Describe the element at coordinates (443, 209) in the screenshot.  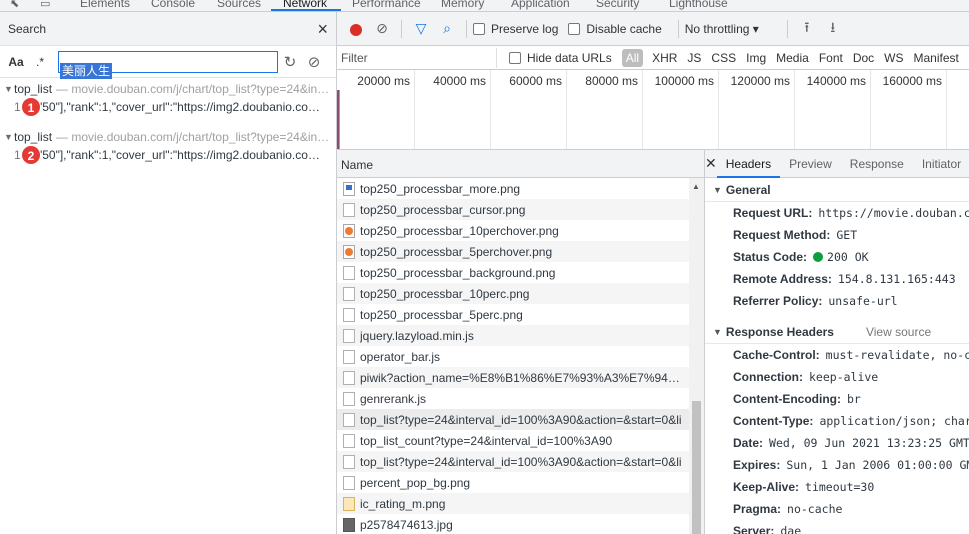
I see `request-name: top250_processbar_cursor.png` at that location.